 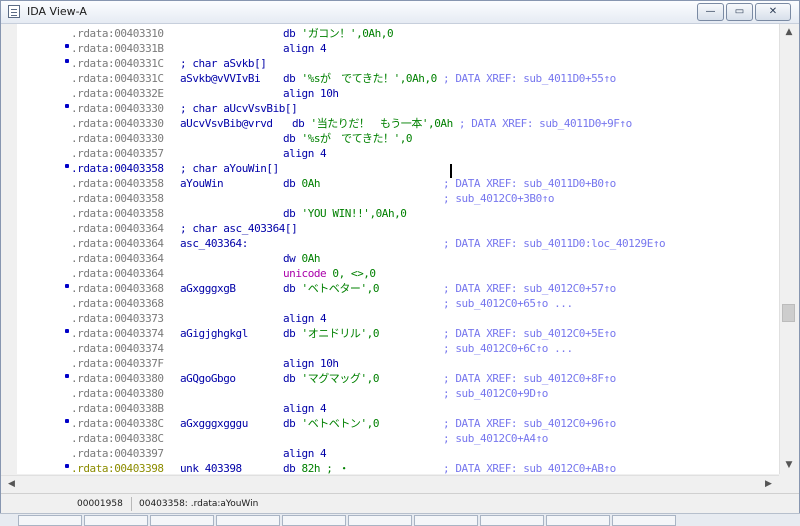 I want to click on listing-line: .rdata:00403373 align 4, so click(x=397, y=318).